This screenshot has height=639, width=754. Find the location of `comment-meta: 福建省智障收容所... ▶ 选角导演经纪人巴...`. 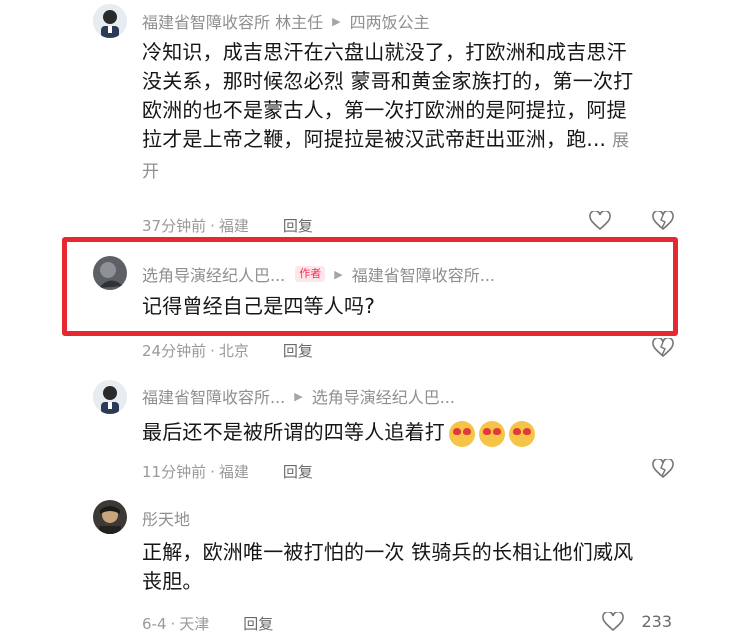

comment-meta: 福建省智障收容所... ▶ 选角导演经纪人巴... is located at coordinates (298, 396).